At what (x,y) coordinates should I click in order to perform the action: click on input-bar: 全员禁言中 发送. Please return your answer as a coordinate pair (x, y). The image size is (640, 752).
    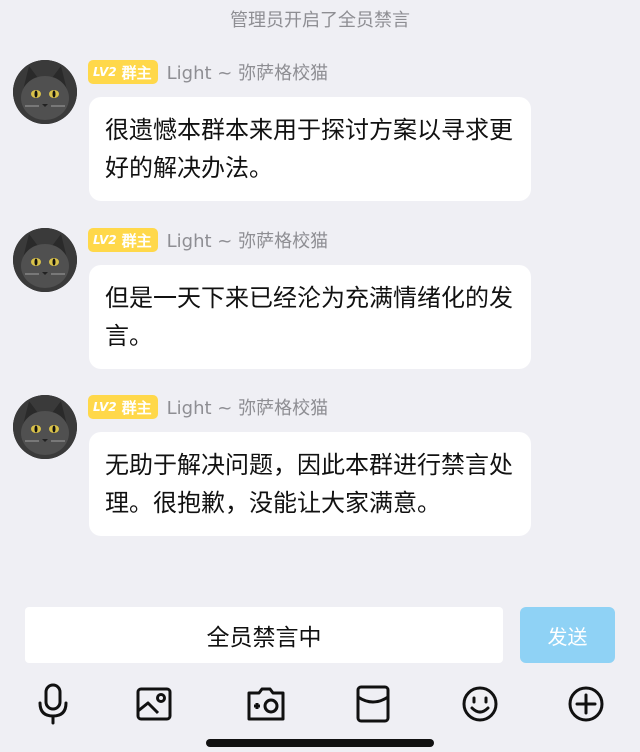
    Looking at the image, I should click on (320, 635).